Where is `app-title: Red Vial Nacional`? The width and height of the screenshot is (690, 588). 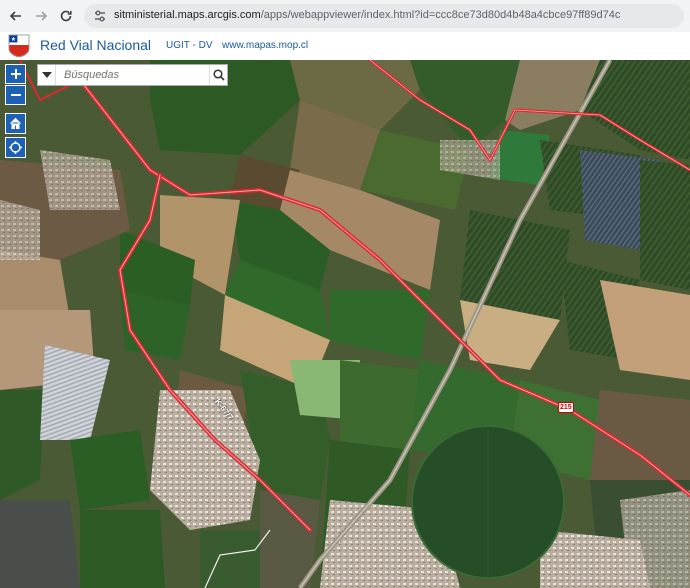 app-title: Red Vial Nacional is located at coordinates (96, 45).